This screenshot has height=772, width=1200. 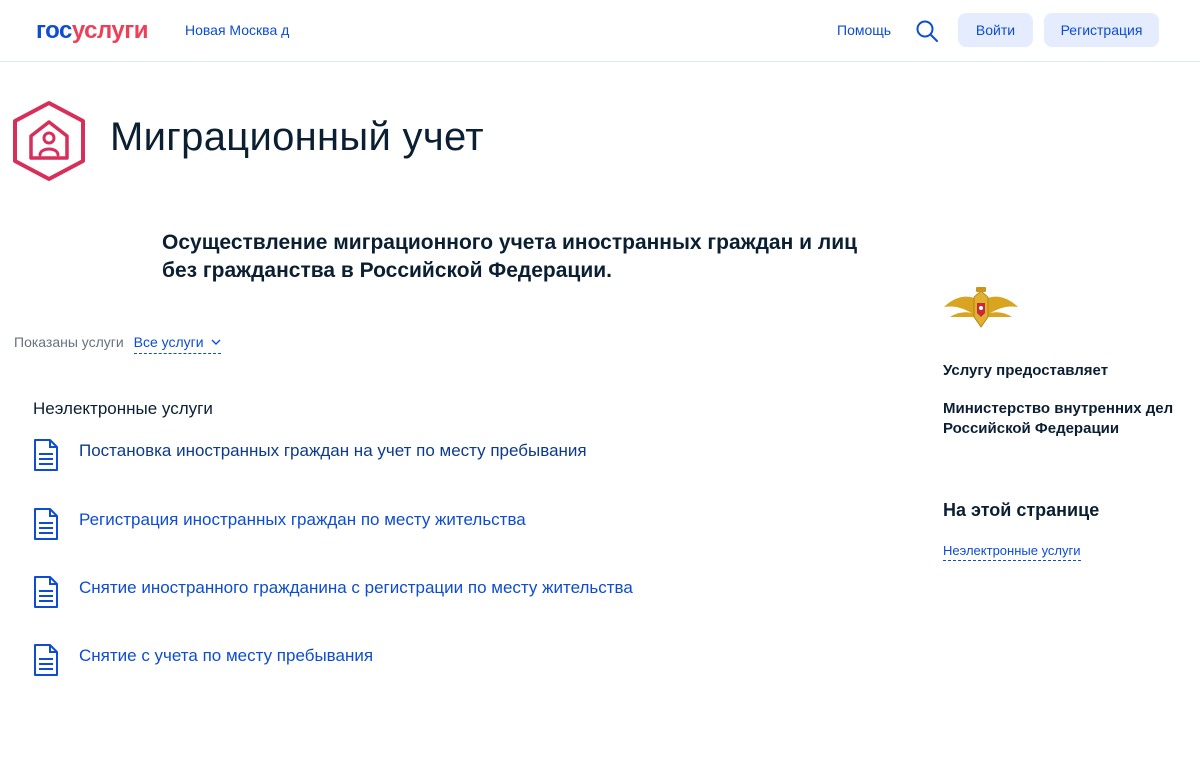 What do you see at coordinates (1026, 370) in the screenshot?
I see `provider-label: Услугу предоставляет` at bounding box center [1026, 370].